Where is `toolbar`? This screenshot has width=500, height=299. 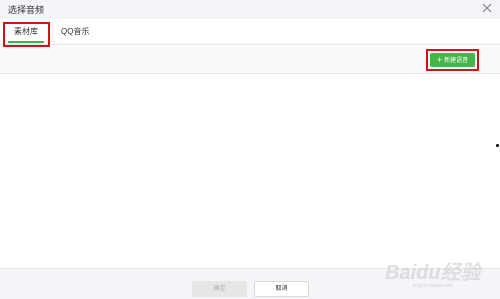 toolbar is located at coordinates (250, 60).